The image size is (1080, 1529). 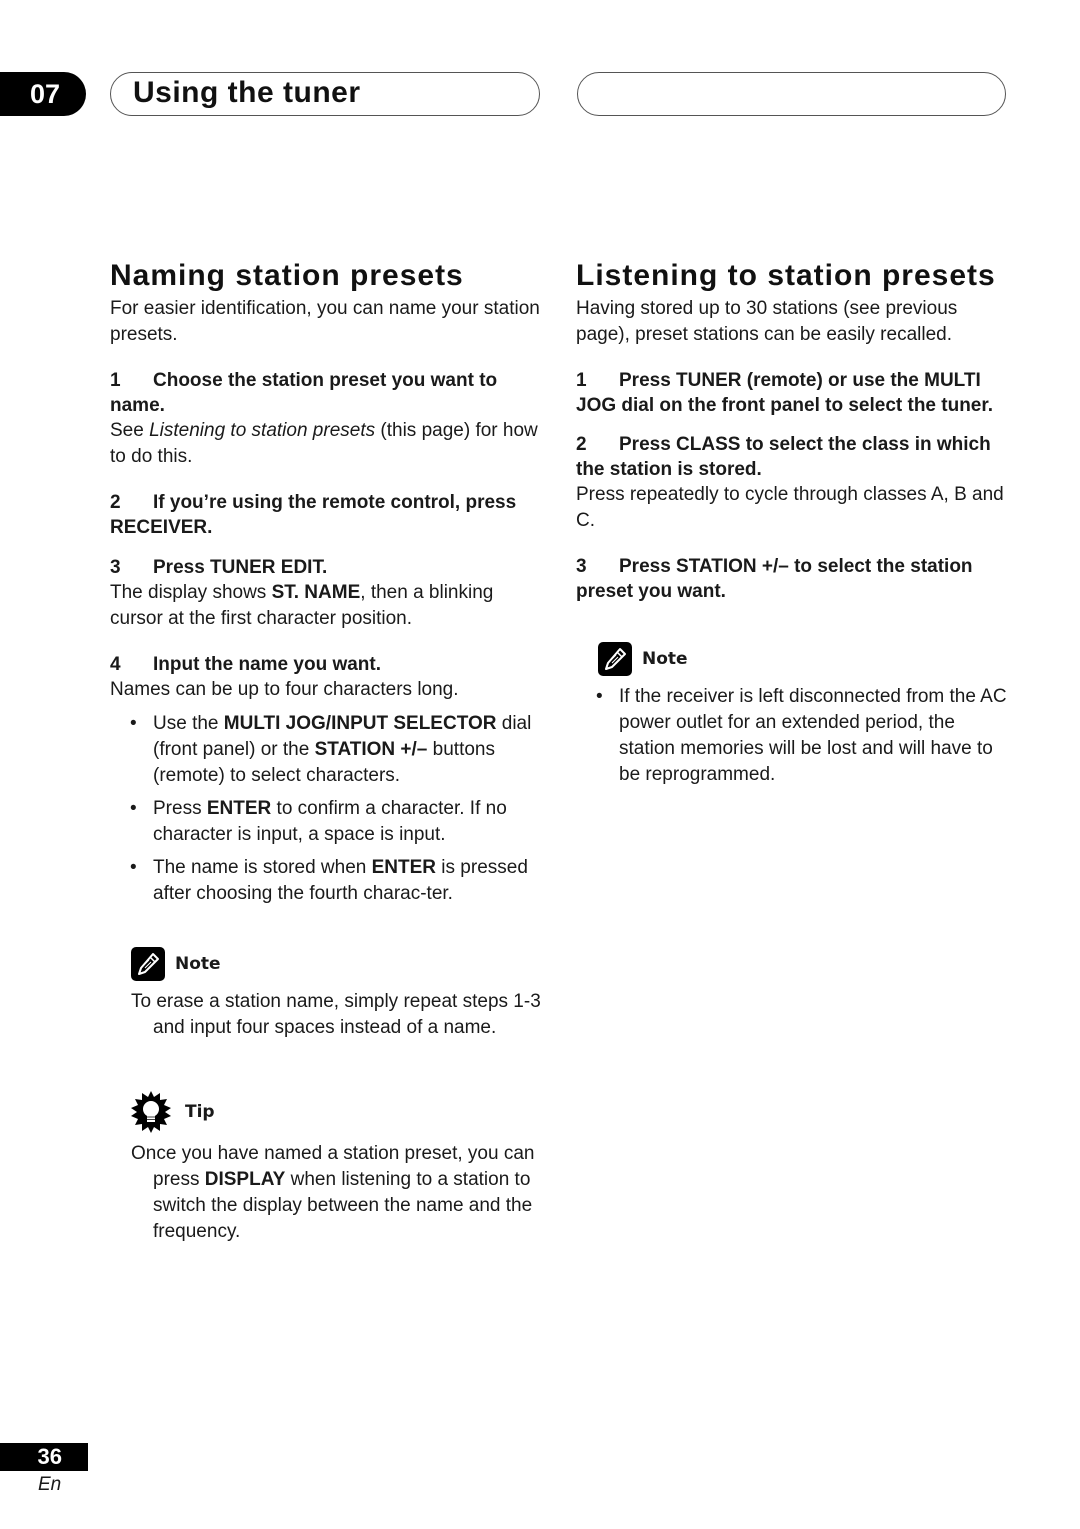 What do you see at coordinates (115, 664) in the screenshot?
I see `step-number: 4` at bounding box center [115, 664].